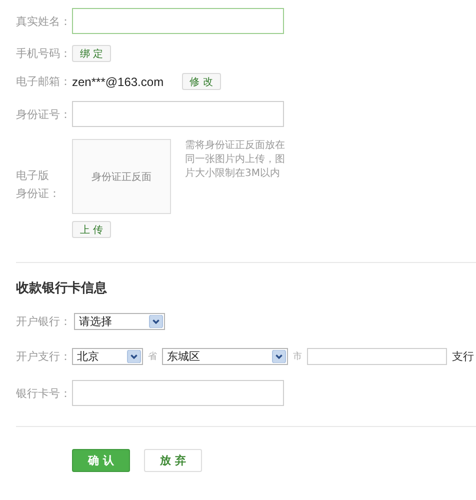 This screenshot has height=500, width=476. What do you see at coordinates (44, 356) in the screenshot?
I see `field-label: 开户支行：` at bounding box center [44, 356].